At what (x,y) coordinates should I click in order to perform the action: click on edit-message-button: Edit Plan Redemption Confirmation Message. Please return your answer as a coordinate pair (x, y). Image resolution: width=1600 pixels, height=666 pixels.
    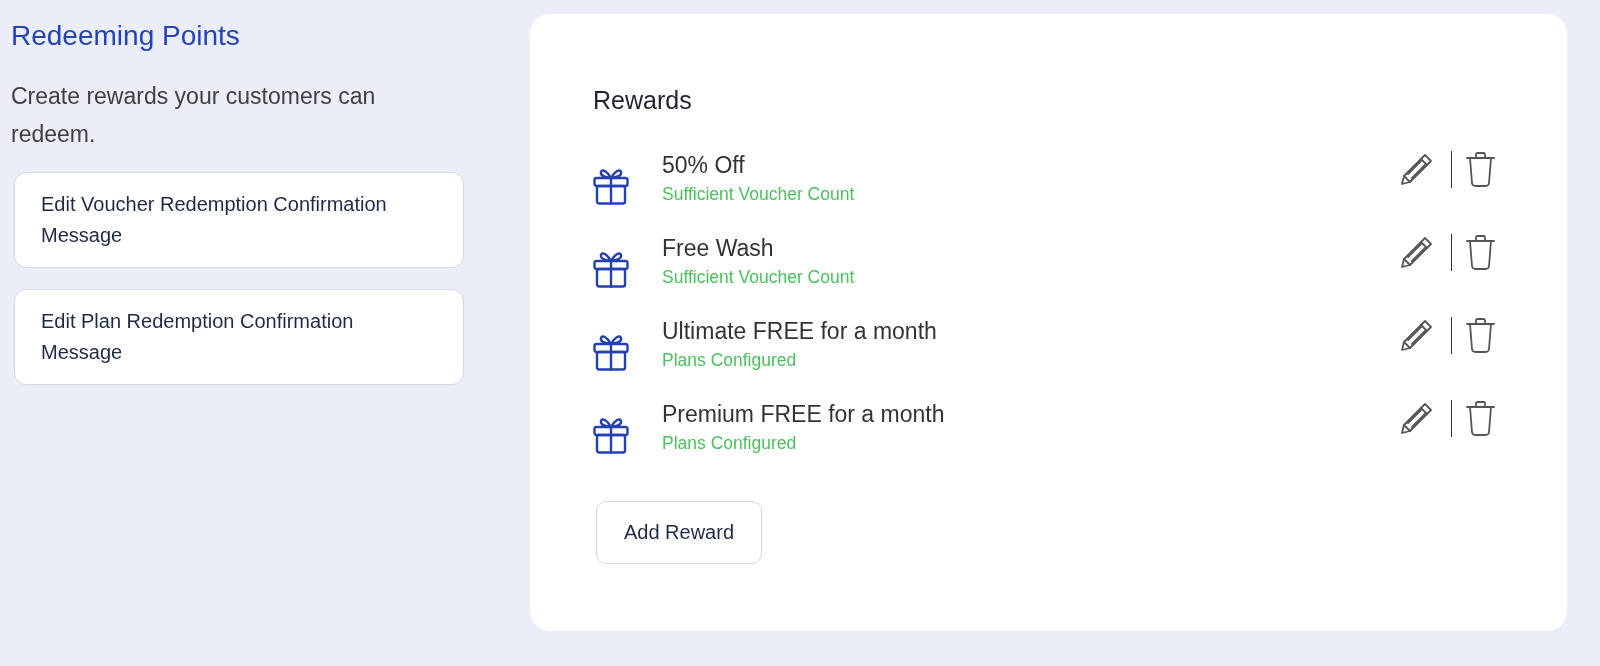
    Looking at the image, I should click on (239, 337).